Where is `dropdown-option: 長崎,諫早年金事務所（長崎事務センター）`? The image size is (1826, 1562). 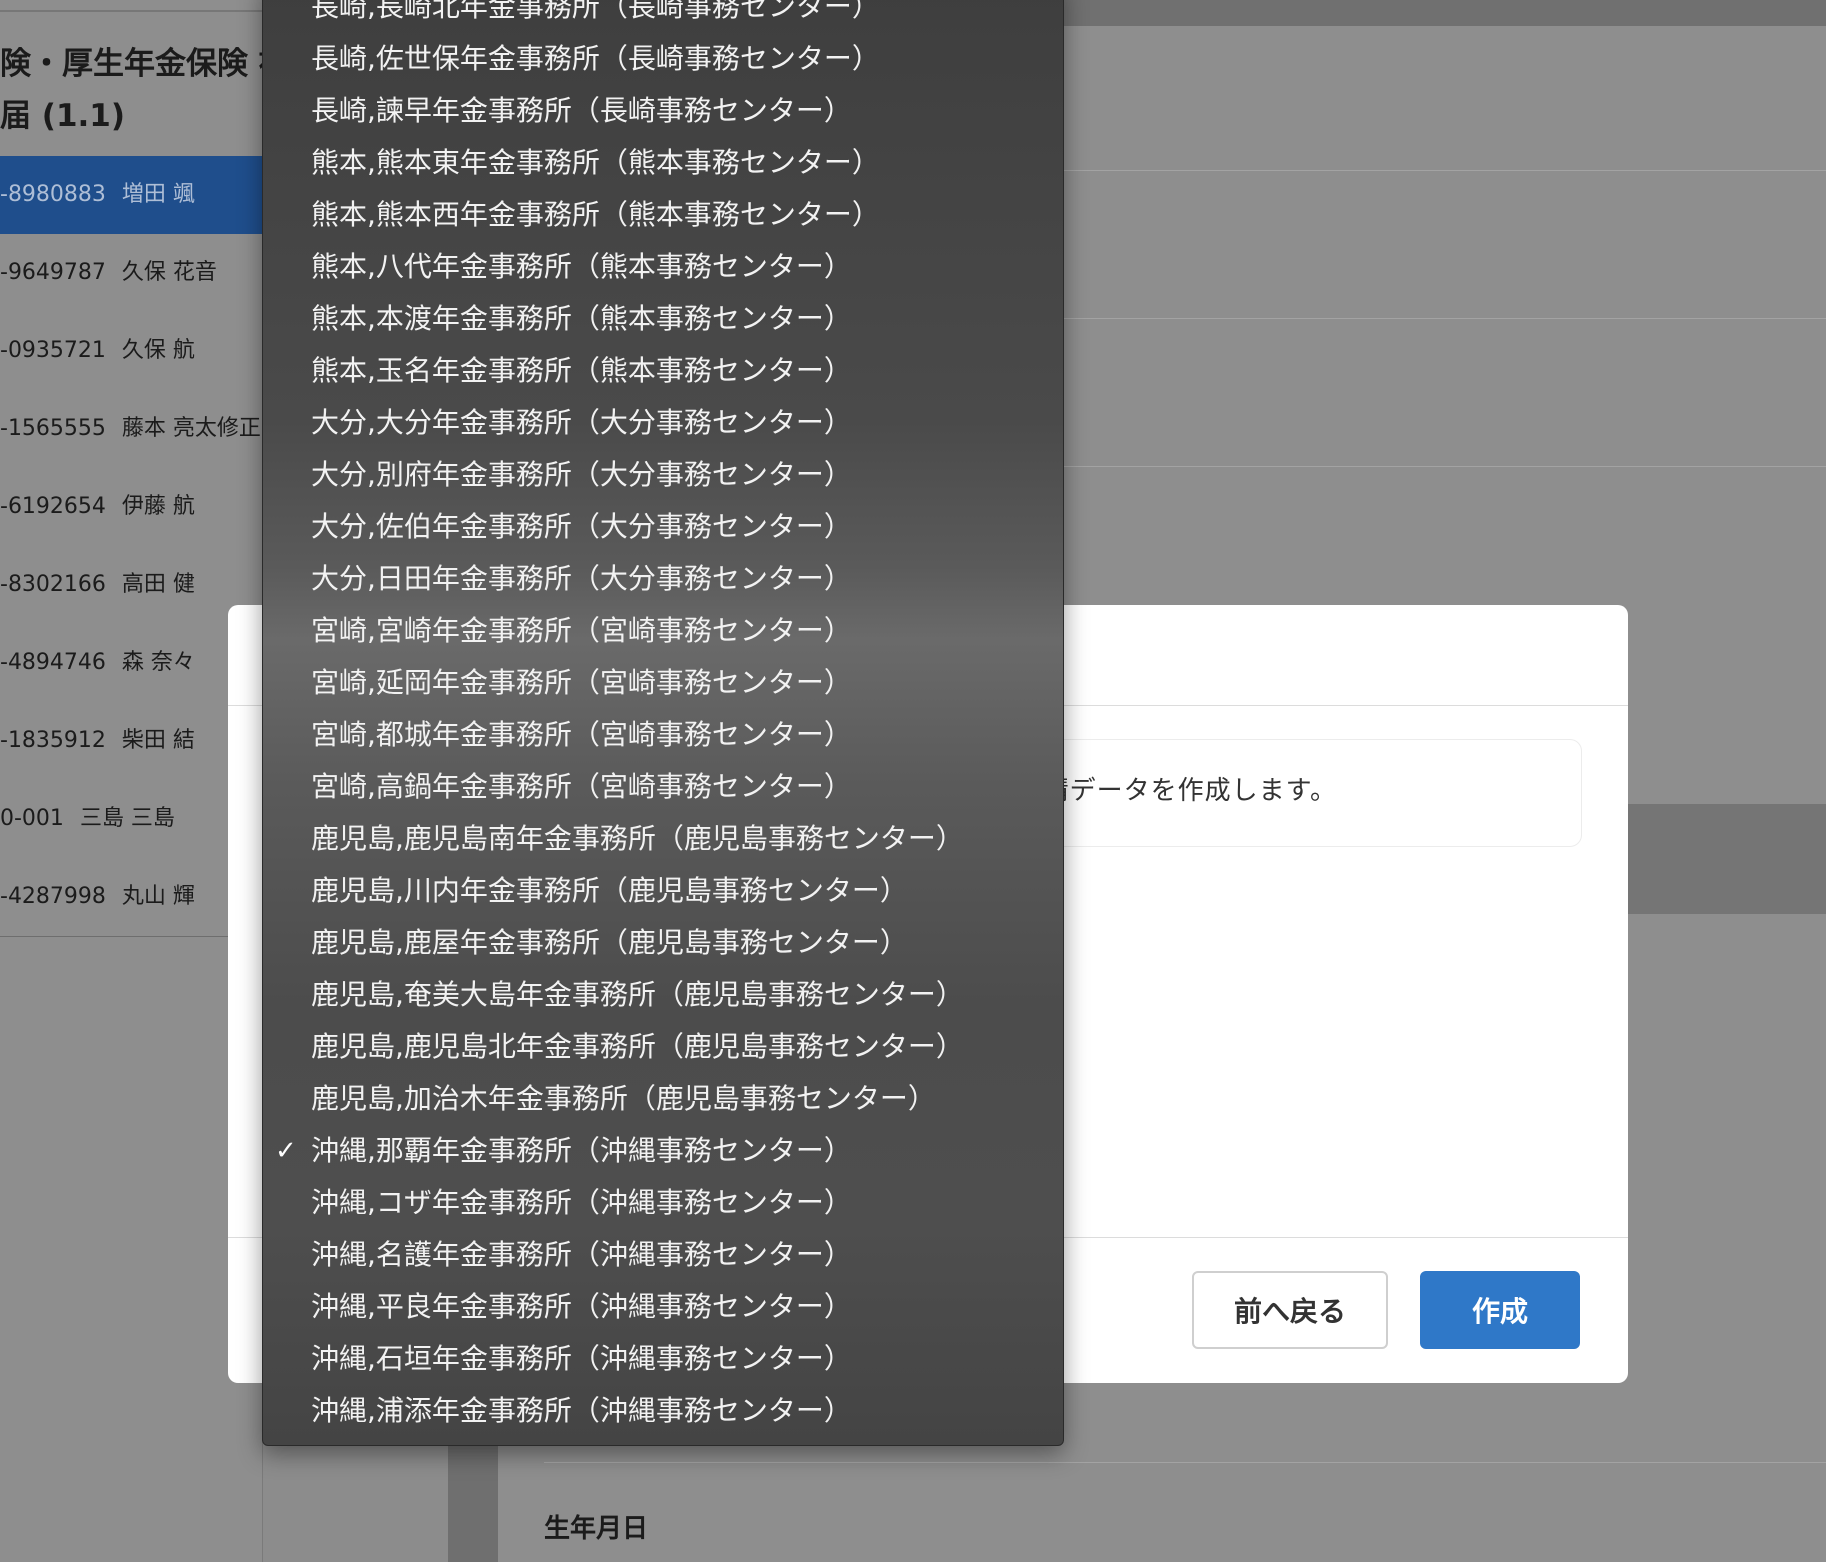 dropdown-option: 長崎,諫早年金事務所（長崎事務センター） is located at coordinates (663, 111).